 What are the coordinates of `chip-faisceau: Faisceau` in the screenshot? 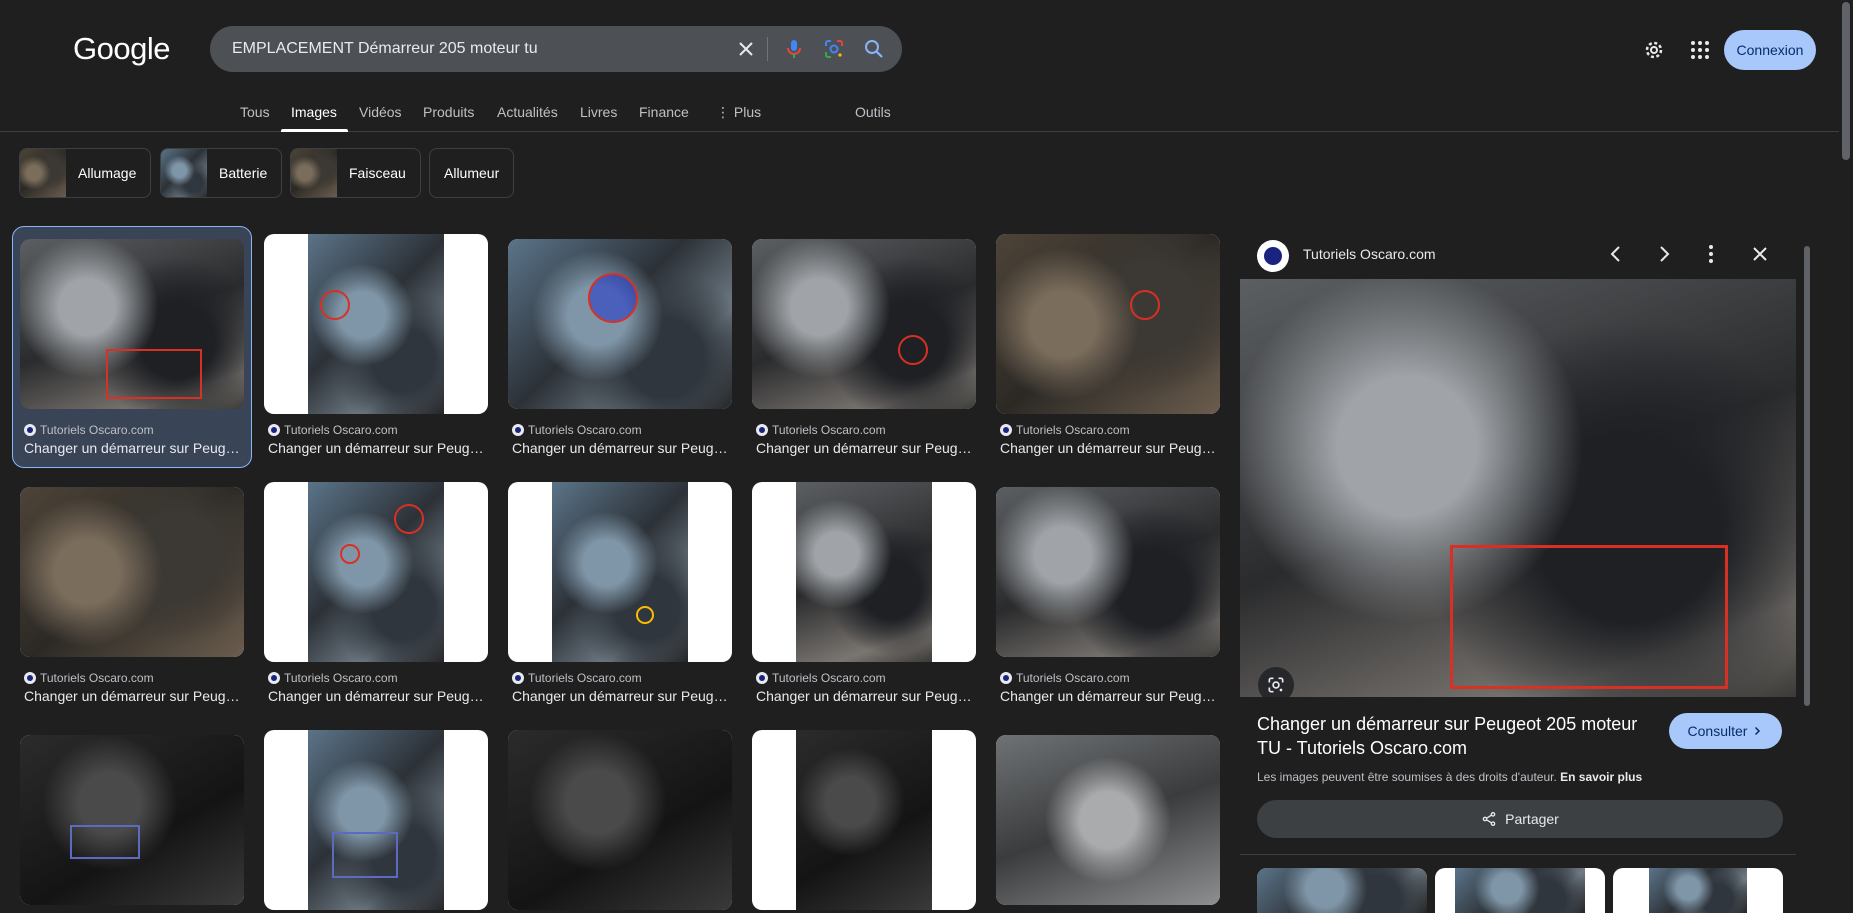 It's located at (355, 173).